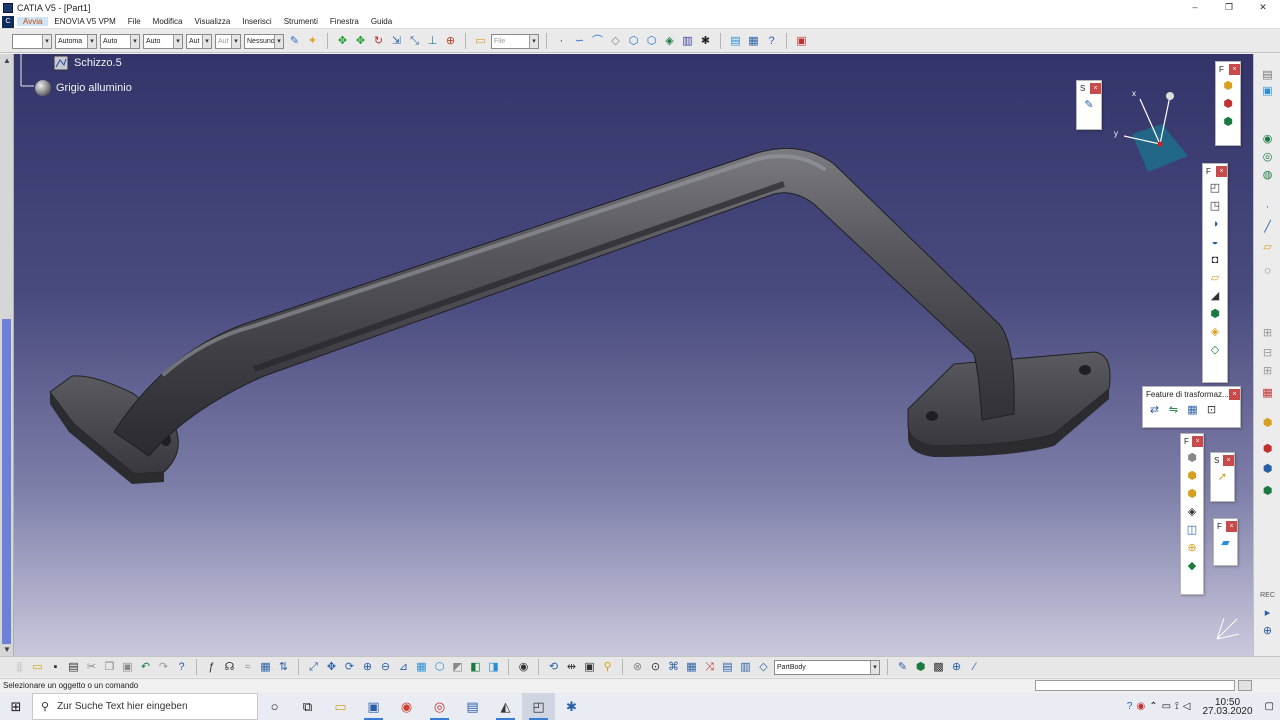  Describe the element at coordinates (1267, 371) in the screenshot. I see `analysis-icon-3: ⊞` at that location.